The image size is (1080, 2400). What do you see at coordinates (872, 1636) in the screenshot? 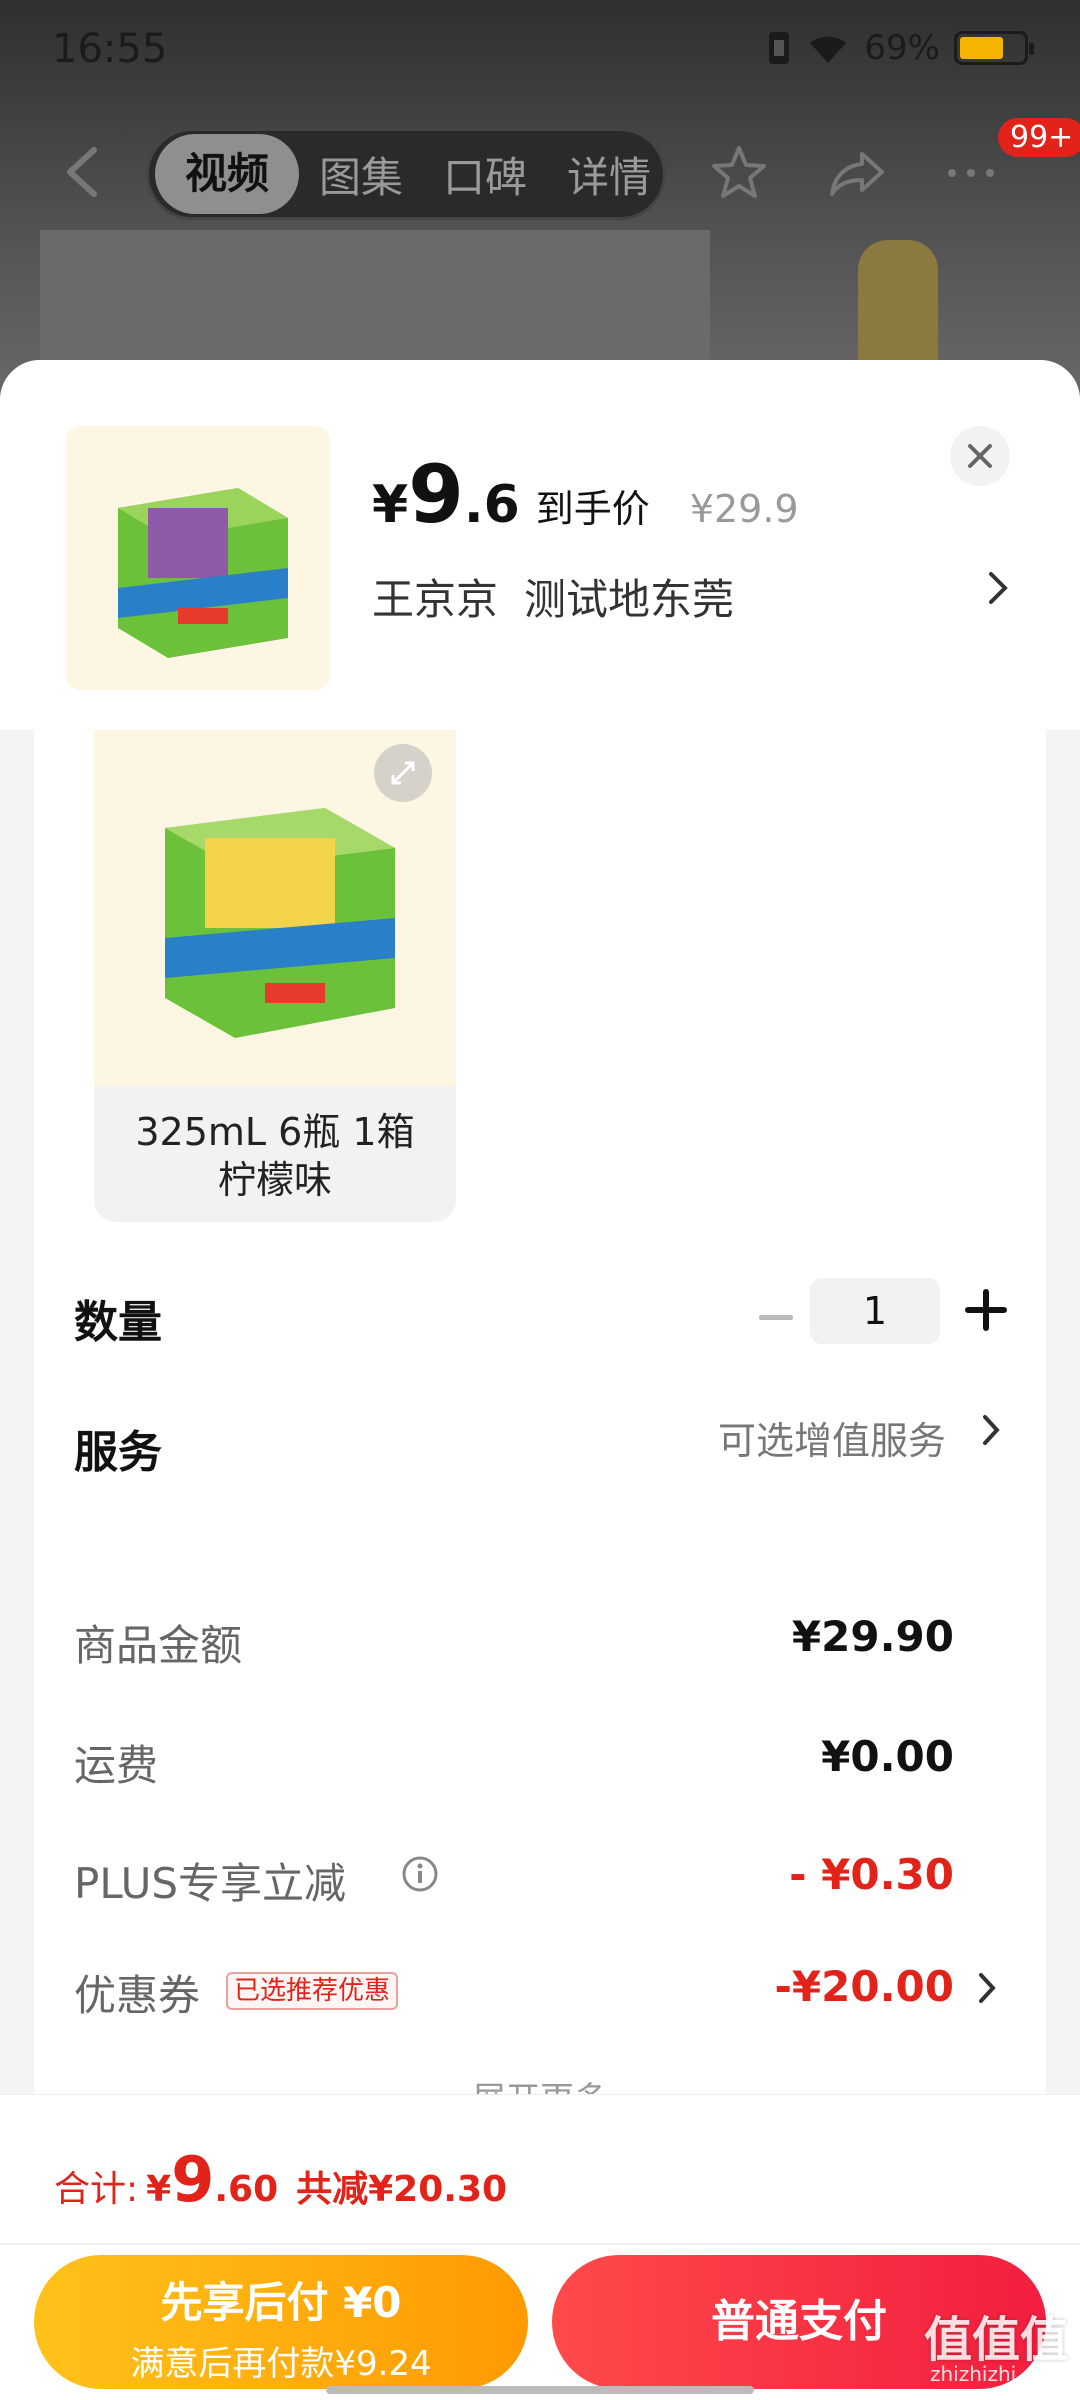
I see `fee-value: ¥29.90` at bounding box center [872, 1636].